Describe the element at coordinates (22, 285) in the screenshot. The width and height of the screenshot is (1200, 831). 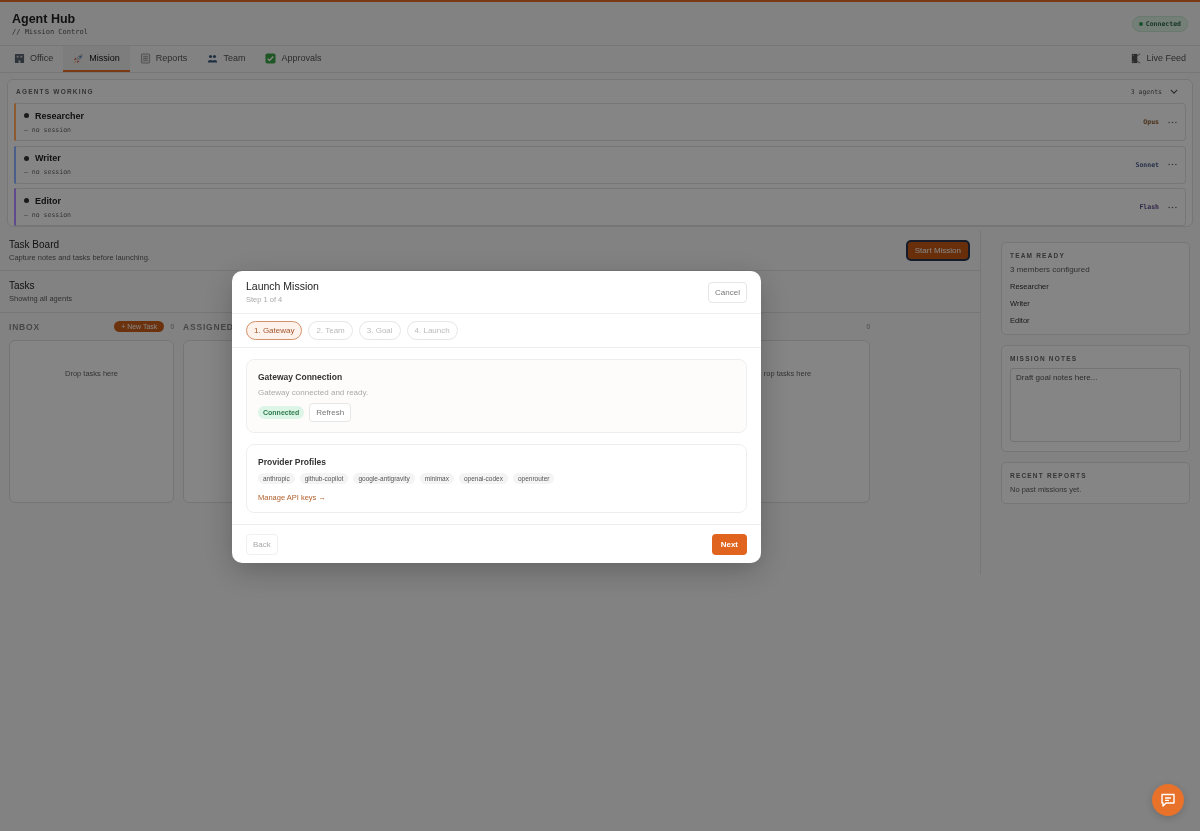
I see `section-title: Tasks` at that location.